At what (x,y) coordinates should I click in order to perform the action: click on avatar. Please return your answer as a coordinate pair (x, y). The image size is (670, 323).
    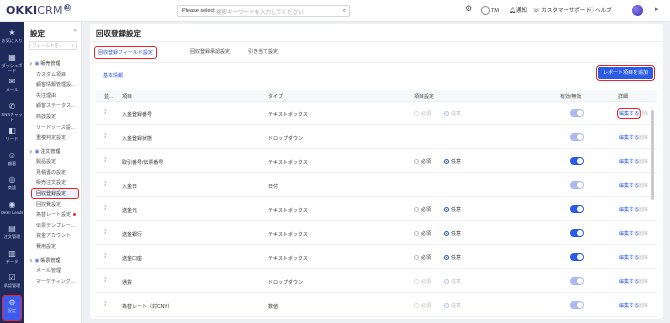
    Looking at the image, I should click on (637, 10).